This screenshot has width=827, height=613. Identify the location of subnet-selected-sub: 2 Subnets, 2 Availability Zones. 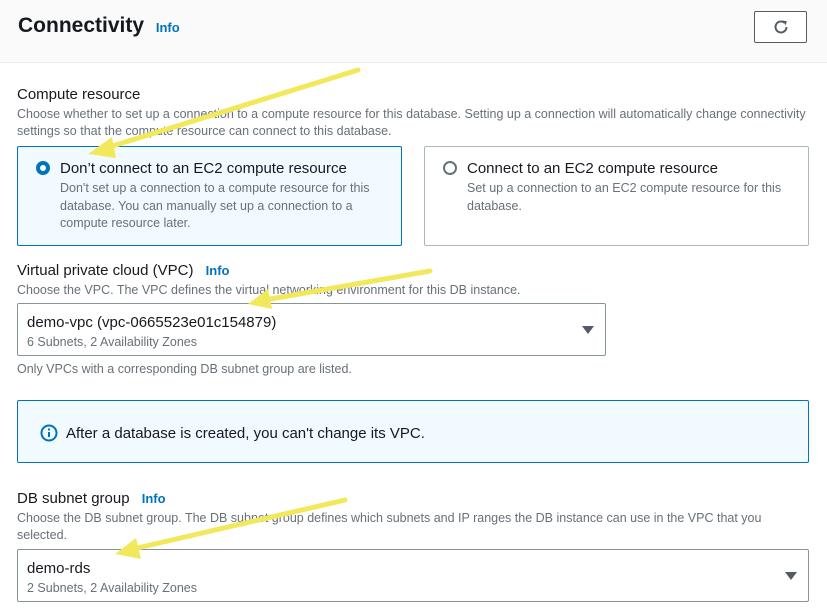
(112, 588).